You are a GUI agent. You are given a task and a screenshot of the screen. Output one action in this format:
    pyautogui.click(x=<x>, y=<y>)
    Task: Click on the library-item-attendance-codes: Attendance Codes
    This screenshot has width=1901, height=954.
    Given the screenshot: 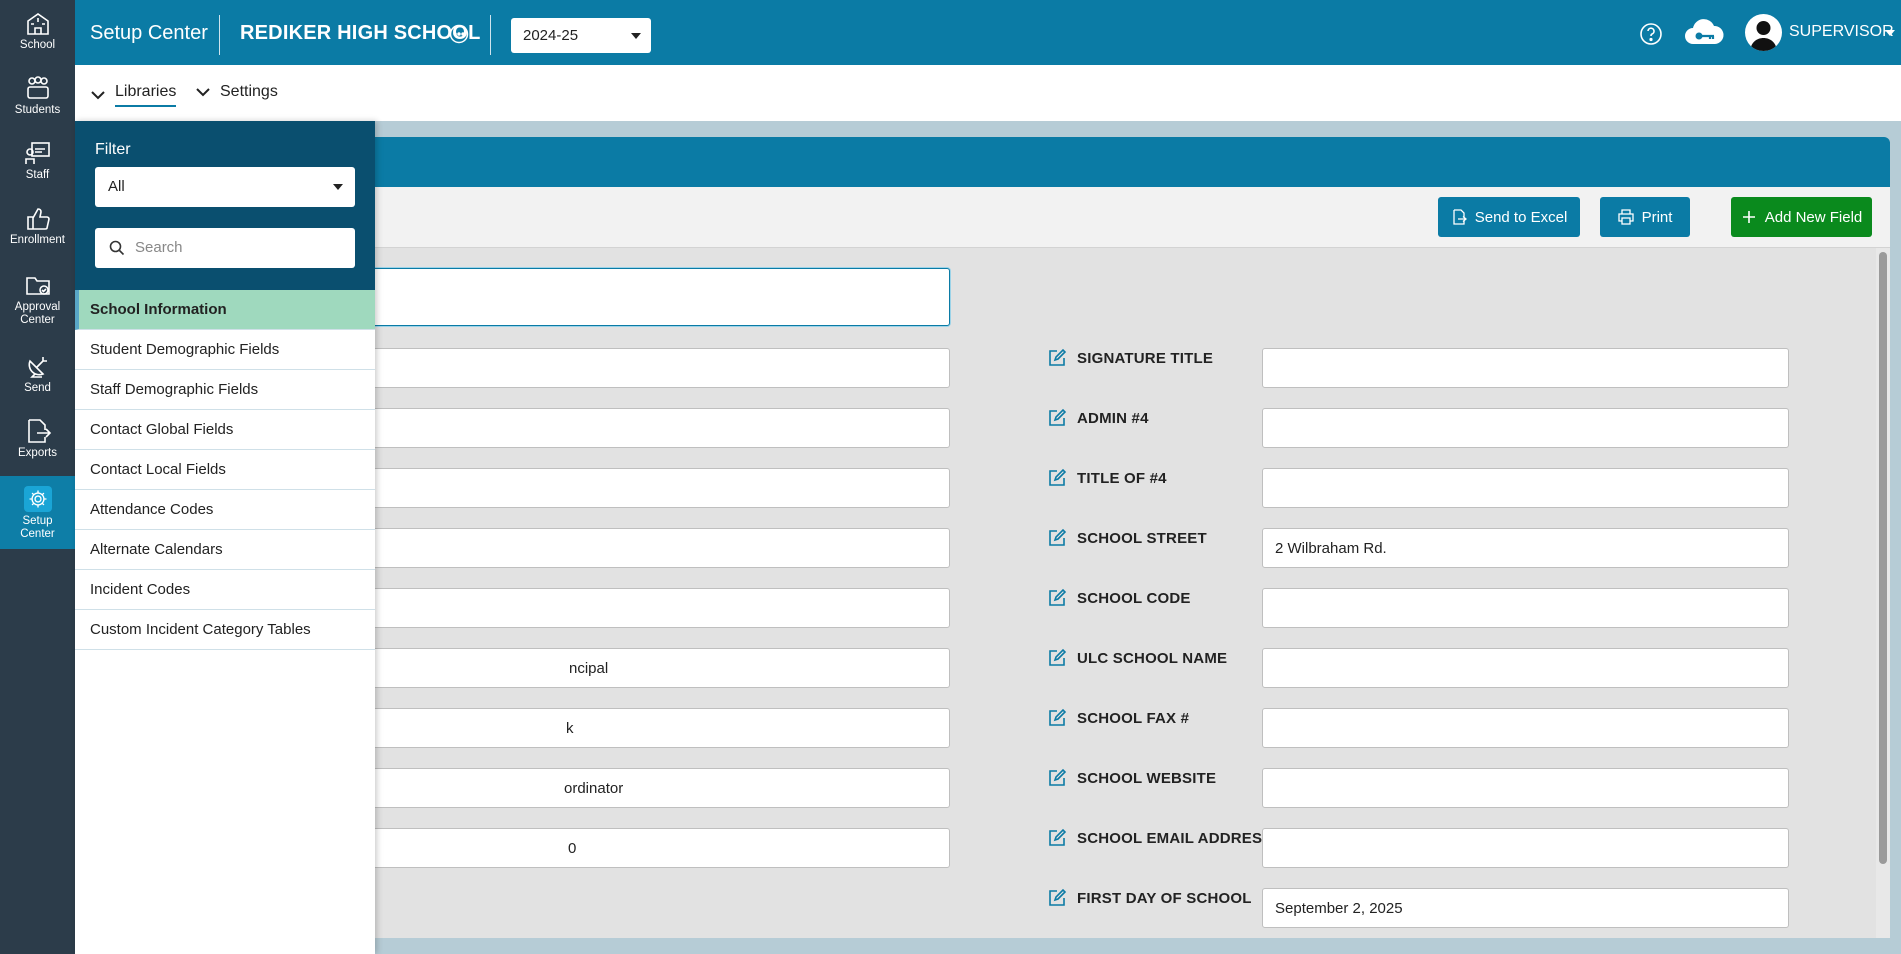 What is the action you would take?
    pyautogui.click(x=225, y=510)
    